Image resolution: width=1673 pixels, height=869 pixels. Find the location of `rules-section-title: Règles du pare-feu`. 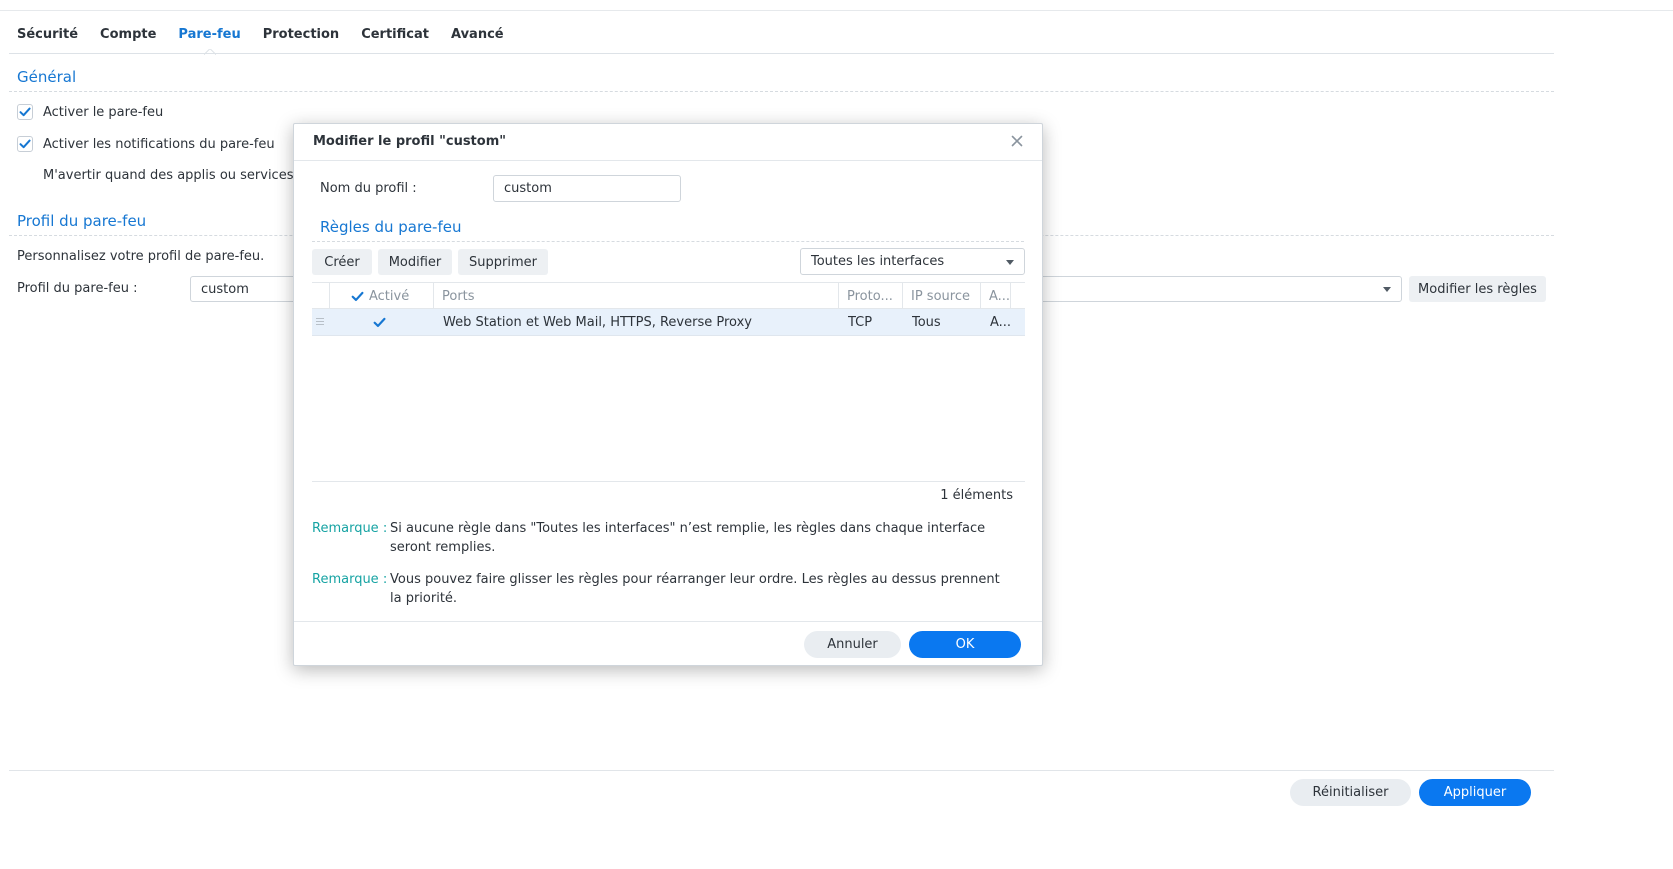

rules-section-title: Règles du pare-feu is located at coordinates (391, 227).